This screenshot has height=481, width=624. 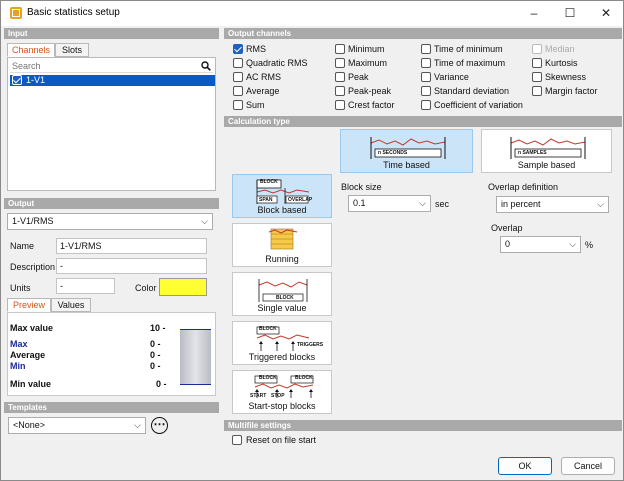 I want to click on overlap-field: 0 ⌵, so click(x=540, y=244).